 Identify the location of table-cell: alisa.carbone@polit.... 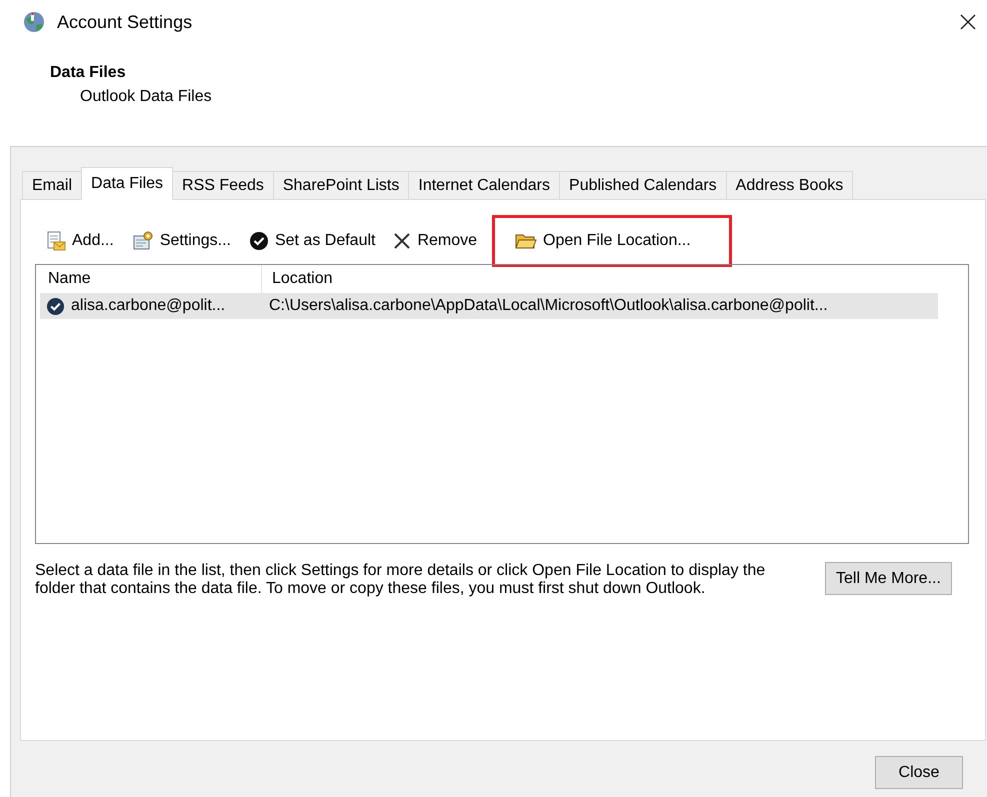
(148, 306).